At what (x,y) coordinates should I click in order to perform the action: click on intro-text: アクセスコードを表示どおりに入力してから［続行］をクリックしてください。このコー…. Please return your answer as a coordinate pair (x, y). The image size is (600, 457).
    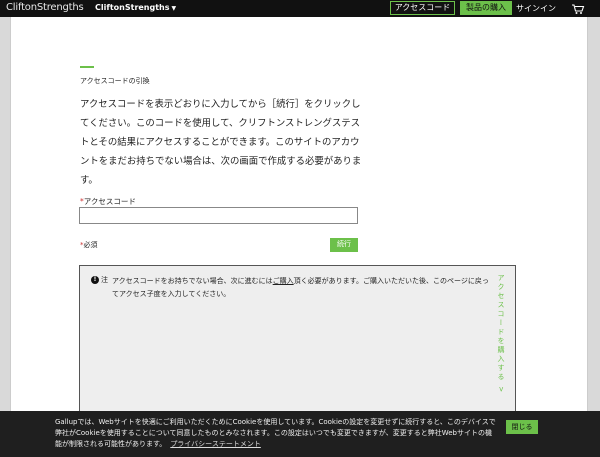
    Looking at the image, I should click on (221, 142).